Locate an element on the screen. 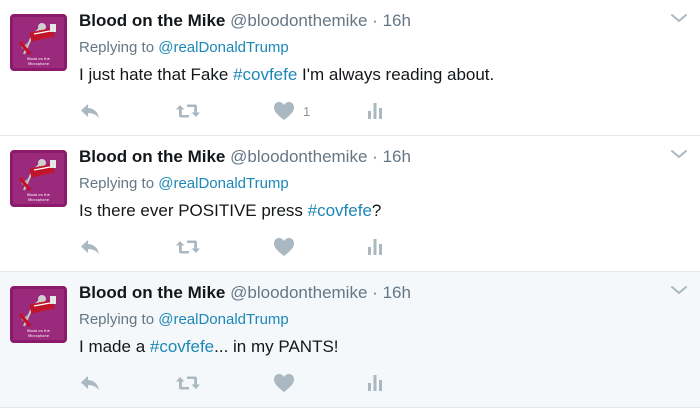 This screenshot has height=408, width=700. tweet-text-after: I'm always reading about. is located at coordinates (396, 74).